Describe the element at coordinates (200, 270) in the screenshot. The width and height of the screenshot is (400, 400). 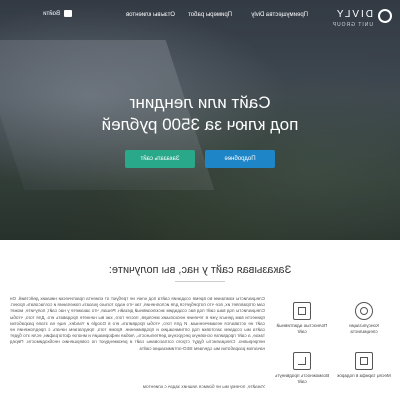
I see `section-title: Заказывая сайт у нас, вы получите:` at that location.